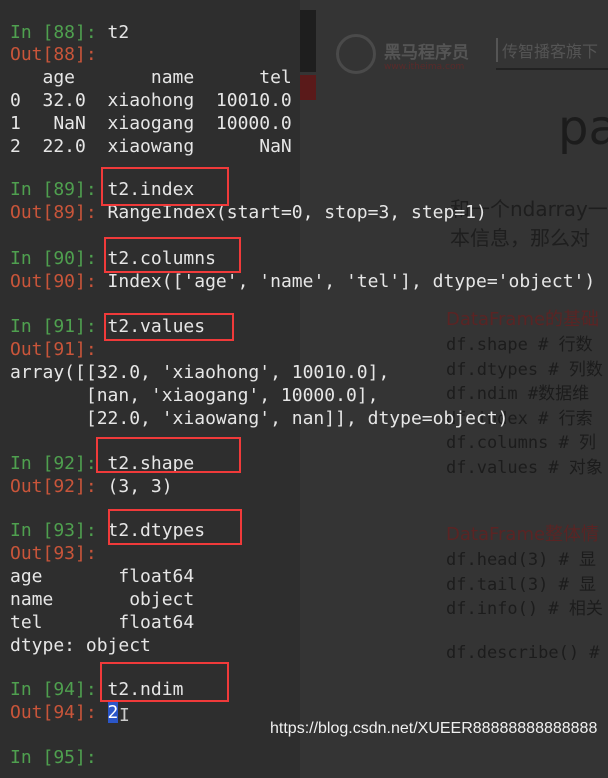 The image size is (608, 778). I want to click on slide-code-line: df.head(3) # 显, so click(521, 560).